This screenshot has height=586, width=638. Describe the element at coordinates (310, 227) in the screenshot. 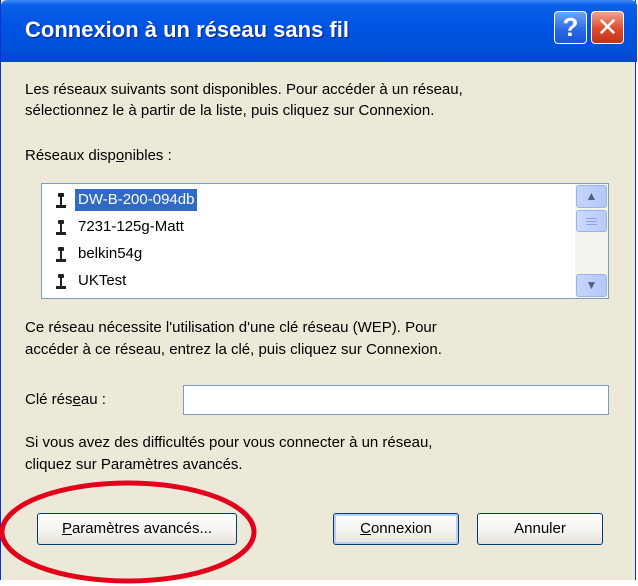

I see `list-item: 7231-125g-Matt` at that location.